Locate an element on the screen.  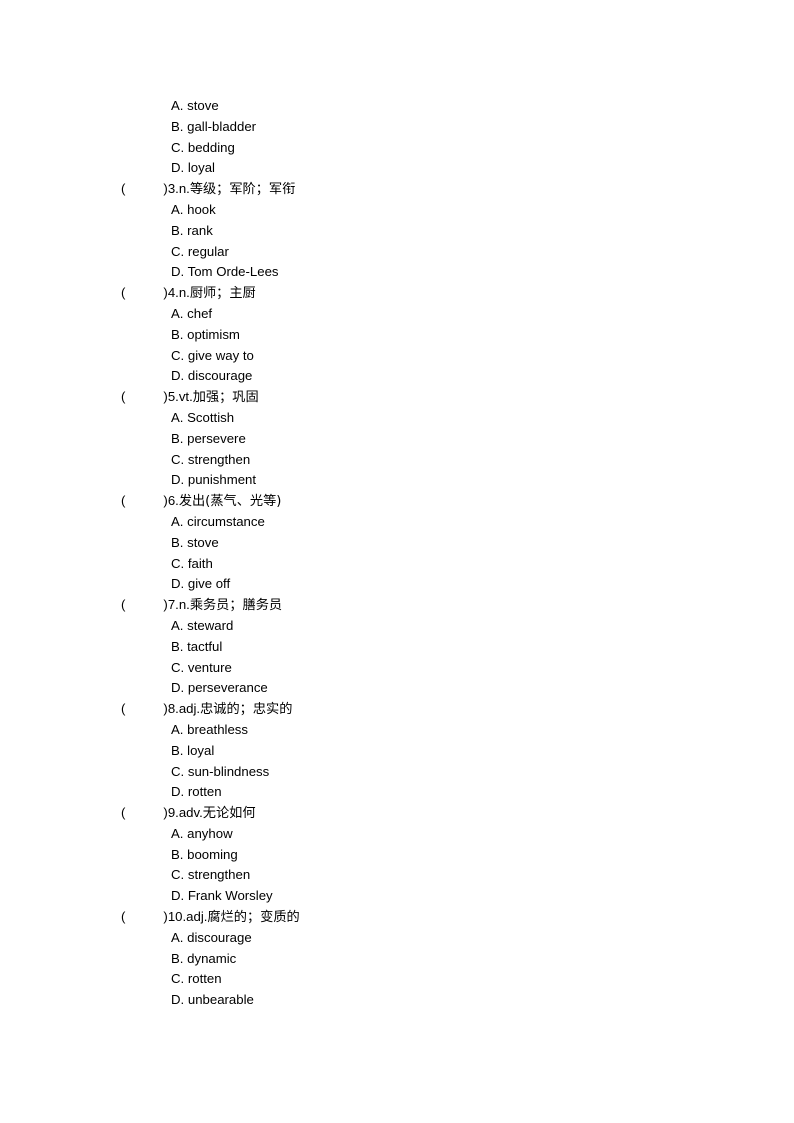
answer-option: D. unbearable is located at coordinates (397, 1000).